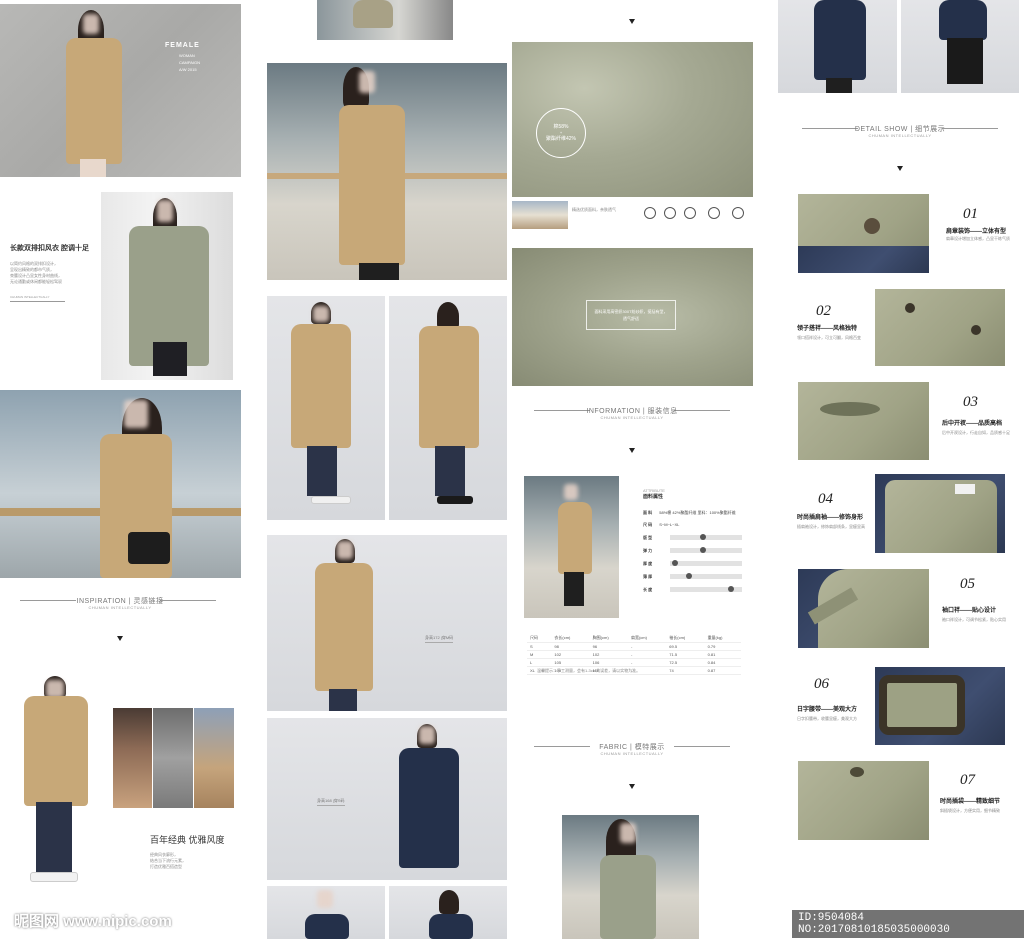  What do you see at coordinates (561, 133) in the screenshot?
I see `fabric-badge: 棉58% + 聚酯纤维42%` at bounding box center [561, 133].